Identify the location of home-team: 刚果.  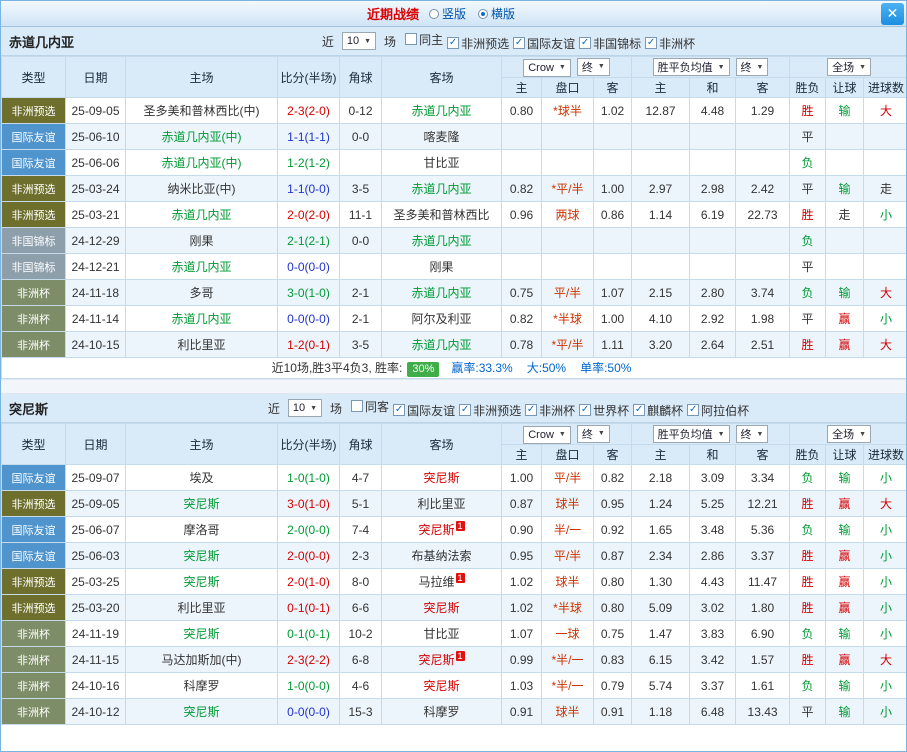
(201, 241).